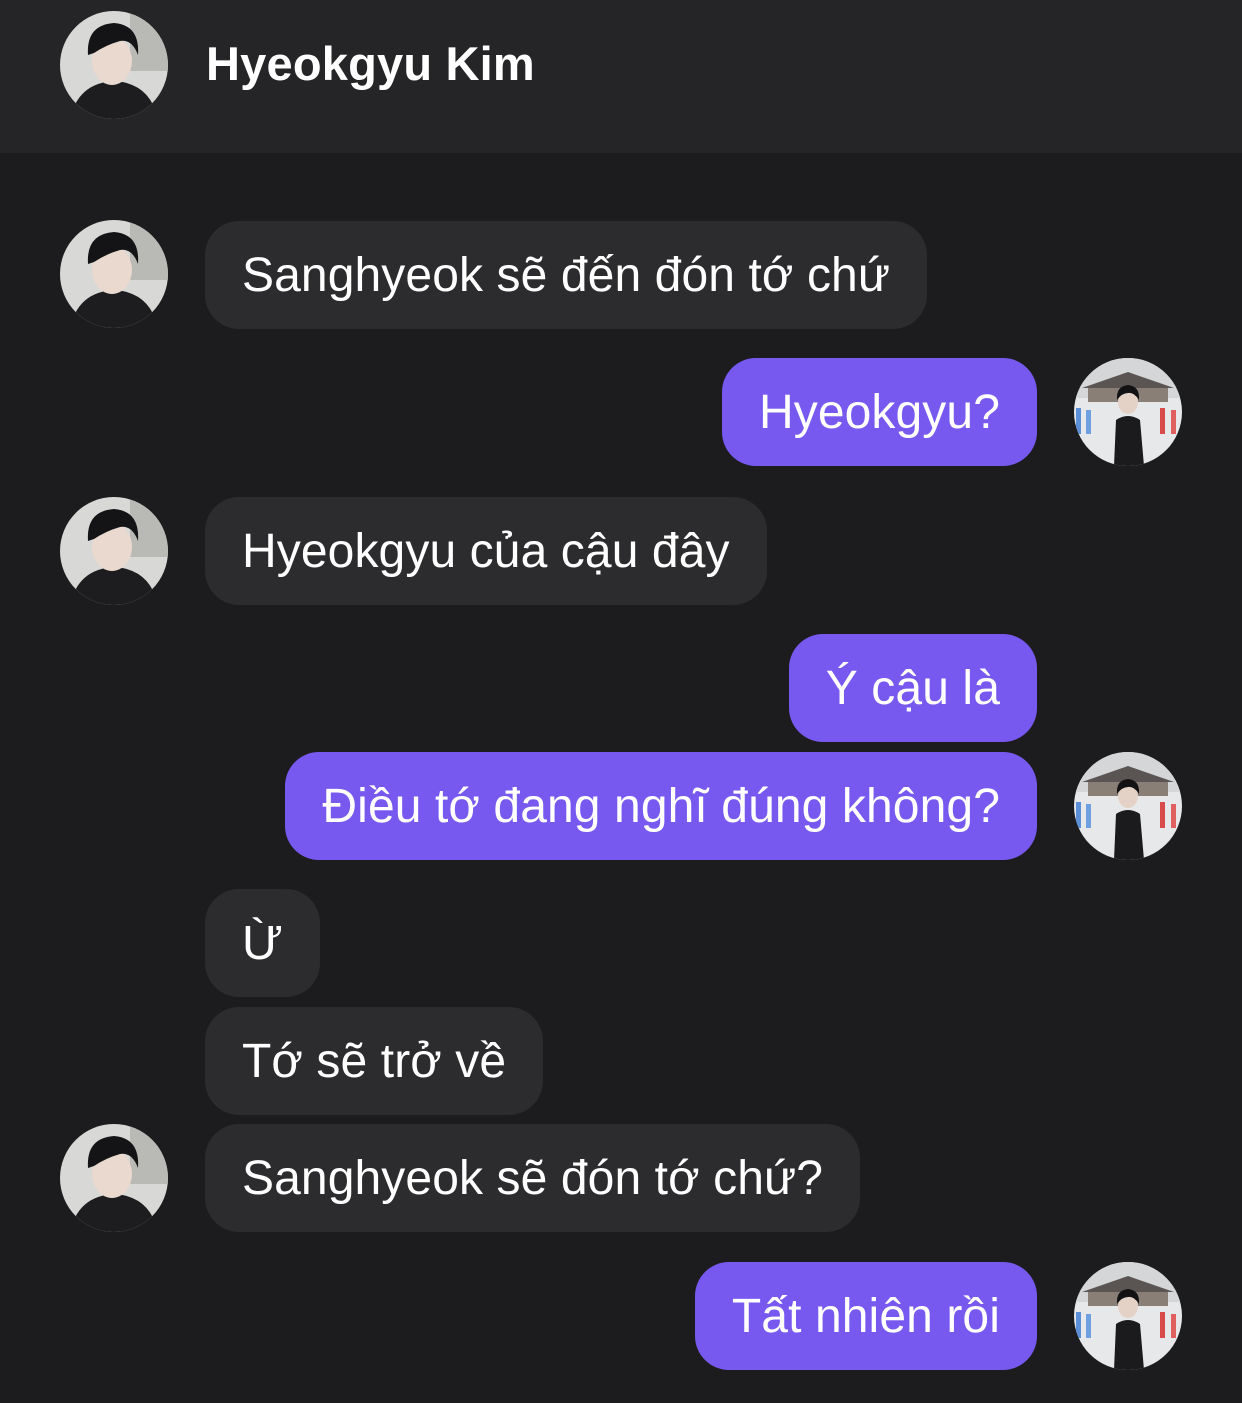 This screenshot has width=1242, height=1403. I want to click on message-bubble-outgoing: Hyeokgyu?, so click(879, 412).